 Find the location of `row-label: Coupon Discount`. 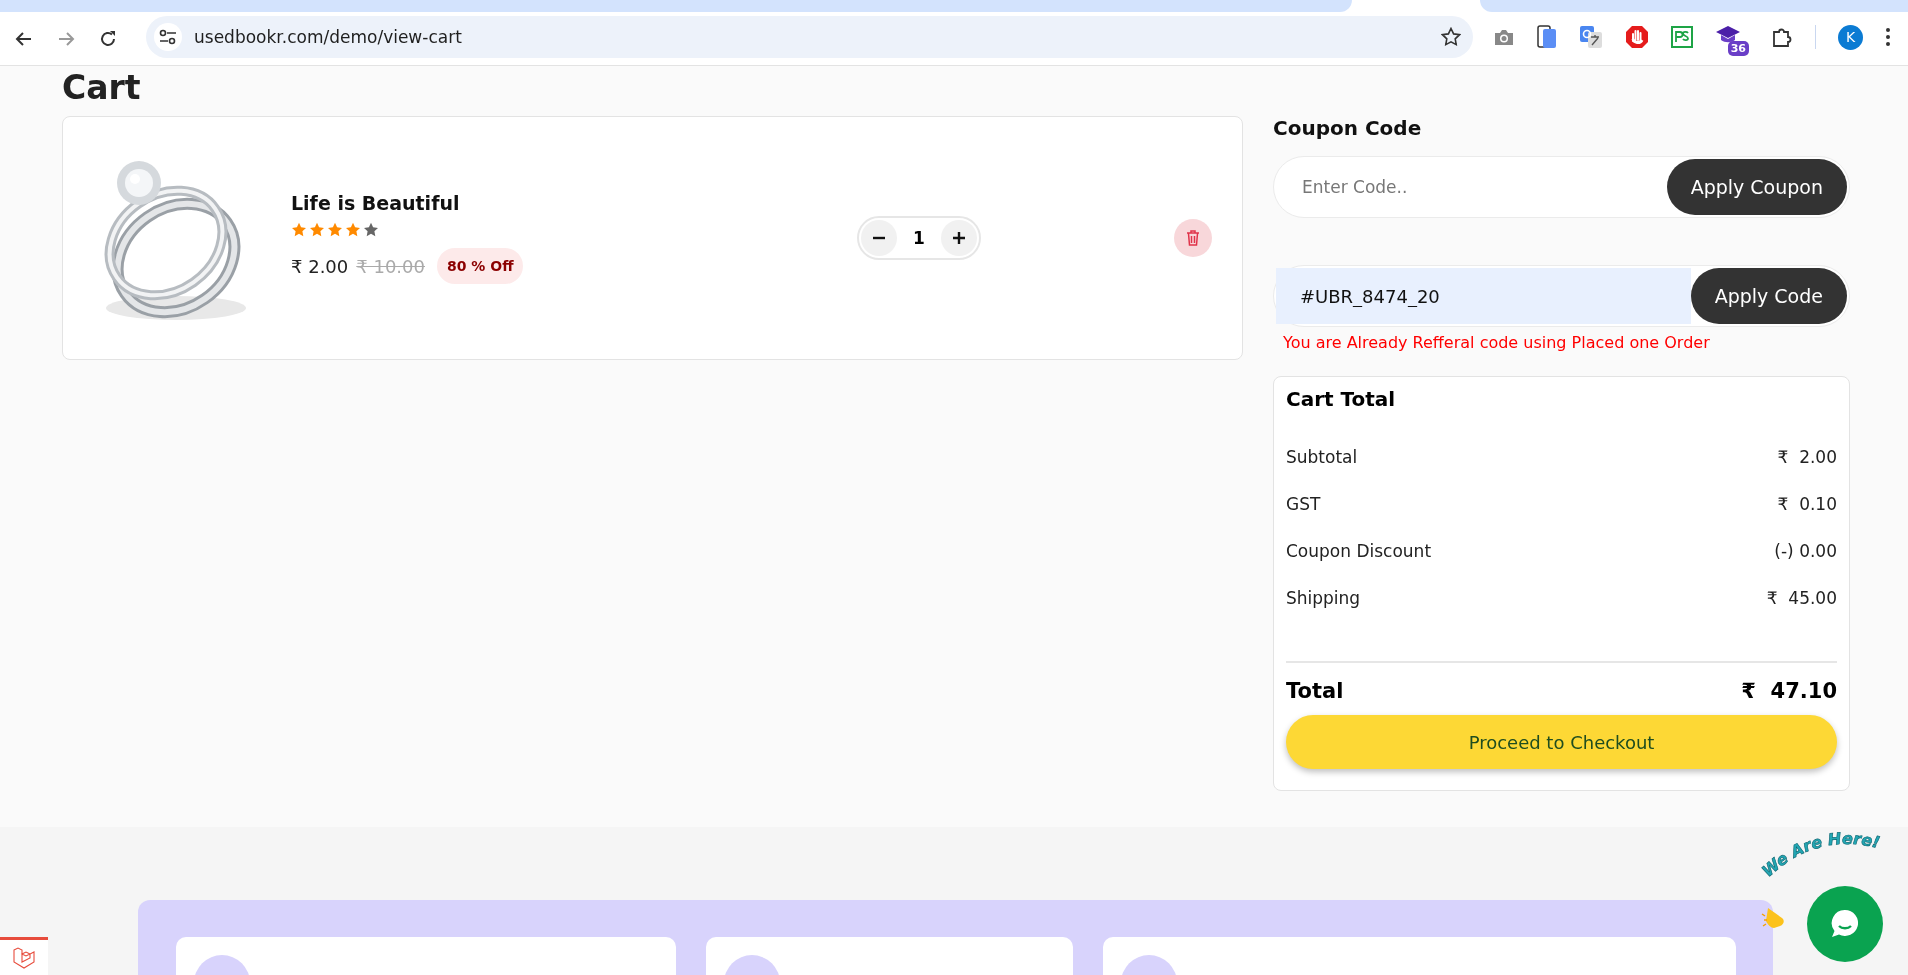

row-label: Coupon Discount is located at coordinates (1359, 551).